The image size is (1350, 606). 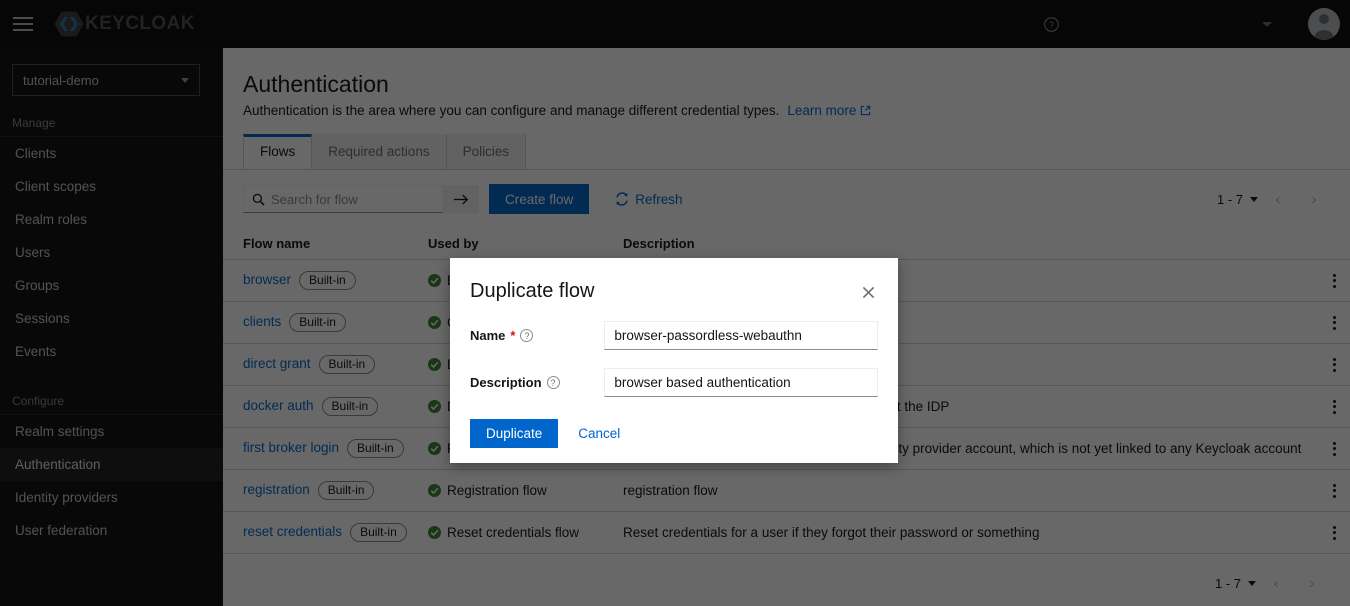 I want to click on name-form-row: Name * ?, so click(x=674, y=335).